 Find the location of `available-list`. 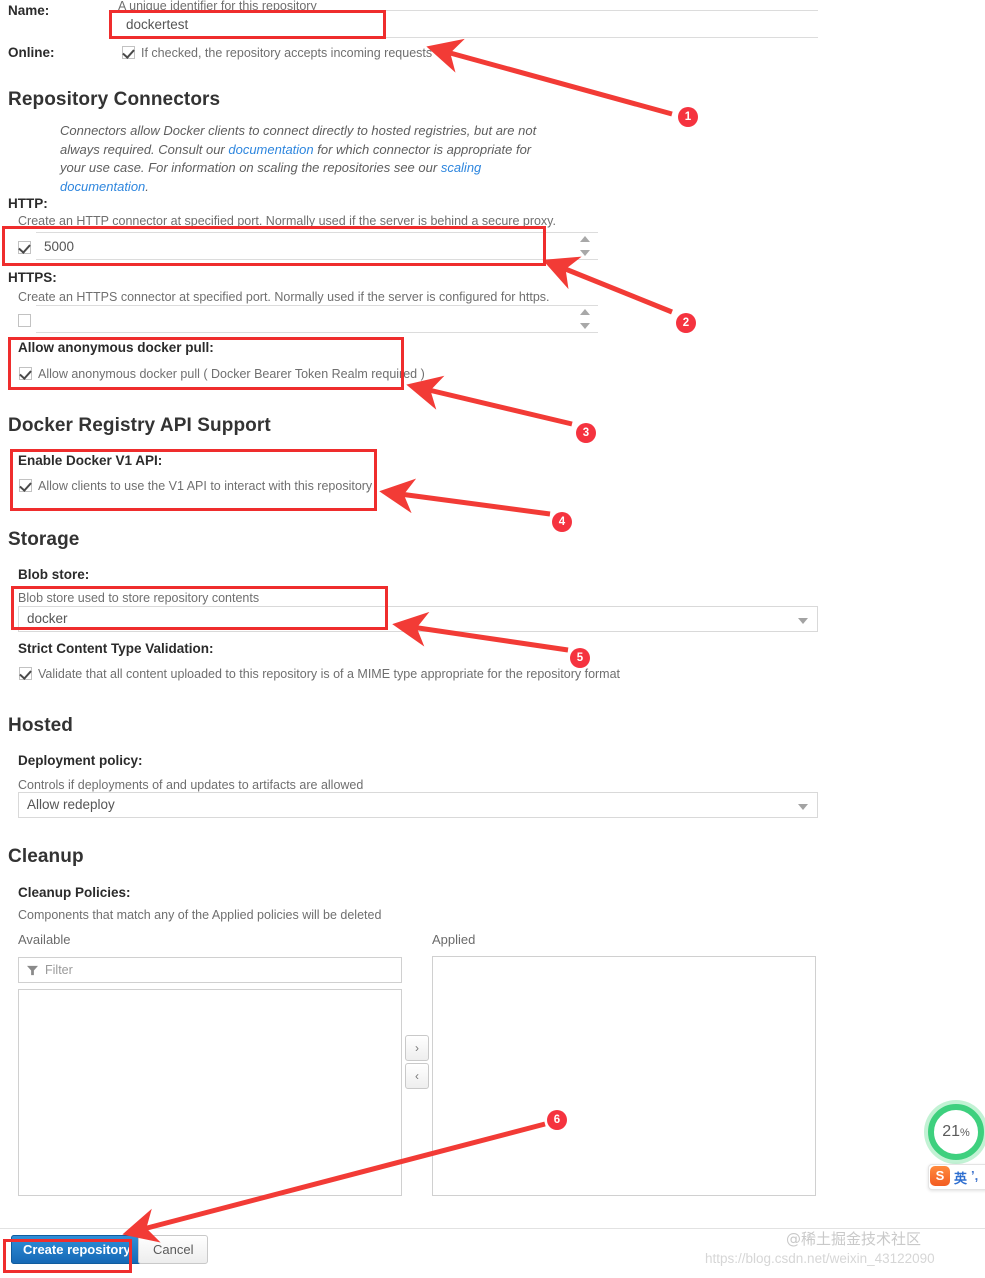

available-list is located at coordinates (210, 1092).